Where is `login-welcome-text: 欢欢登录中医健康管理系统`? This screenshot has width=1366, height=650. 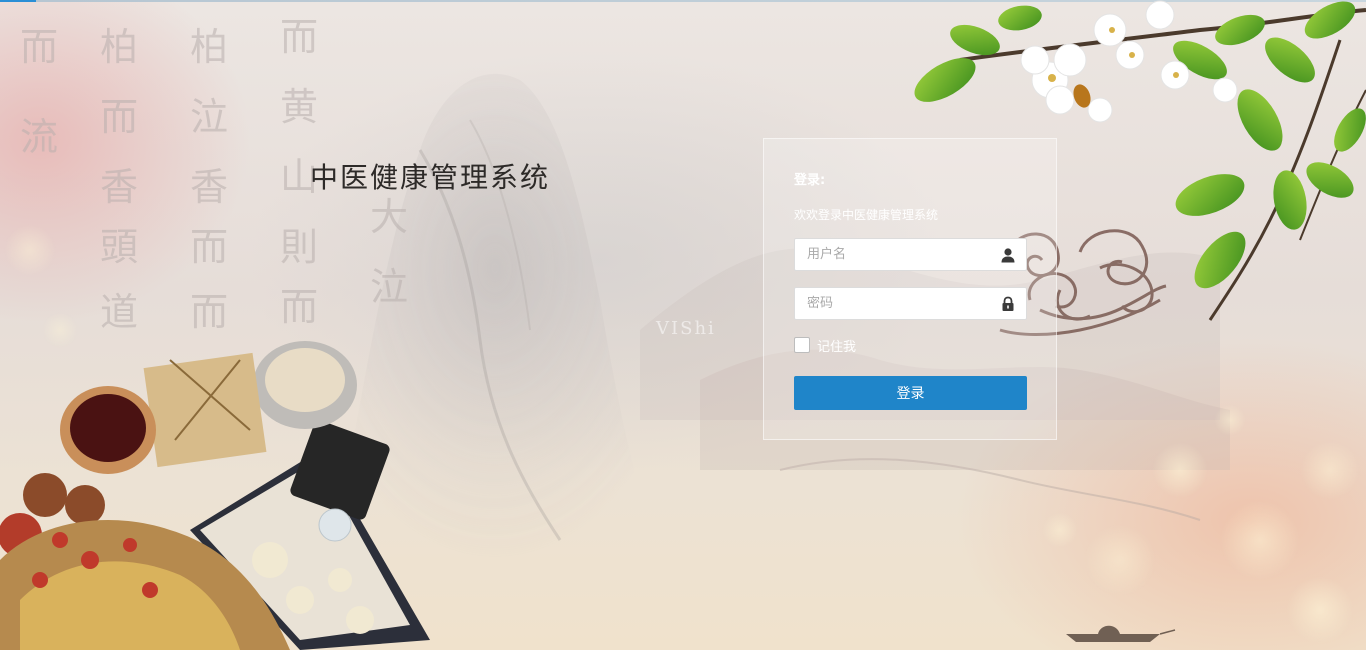 login-welcome-text: 欢欢登录中医健康管理系统 is located at coordinates (866, 215).